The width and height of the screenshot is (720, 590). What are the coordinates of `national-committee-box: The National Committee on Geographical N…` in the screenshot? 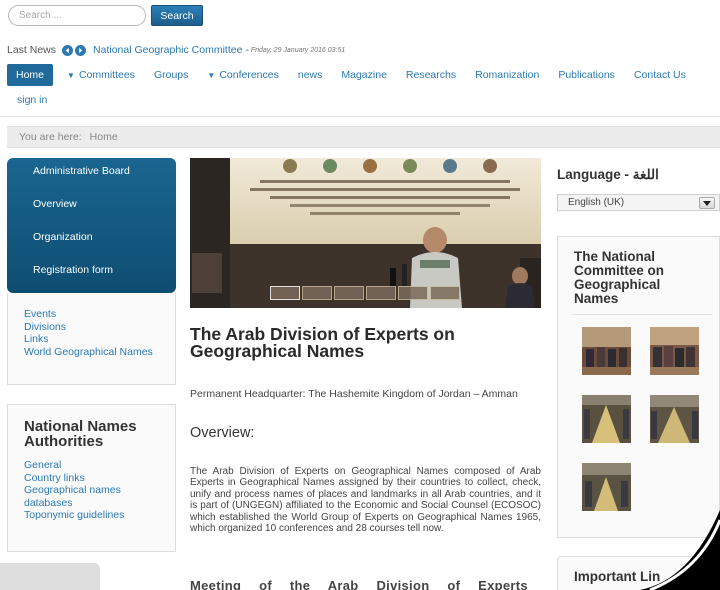 It's located at (638, 387).